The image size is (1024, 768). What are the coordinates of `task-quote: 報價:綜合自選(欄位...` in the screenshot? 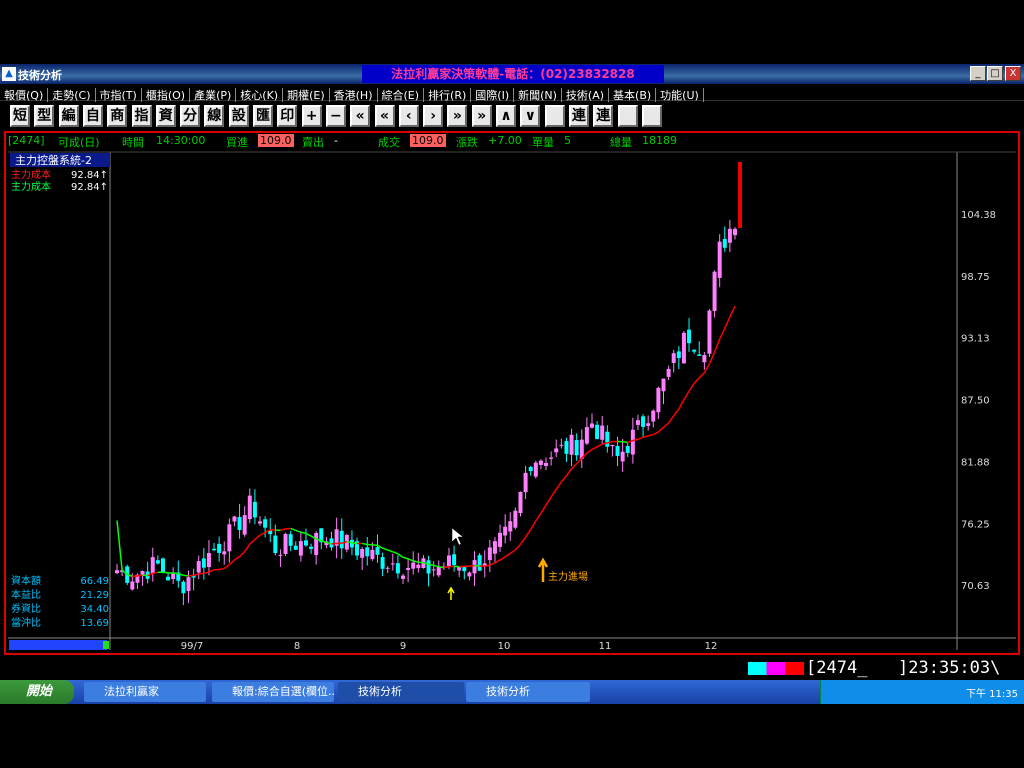 It's located at (273, 692).